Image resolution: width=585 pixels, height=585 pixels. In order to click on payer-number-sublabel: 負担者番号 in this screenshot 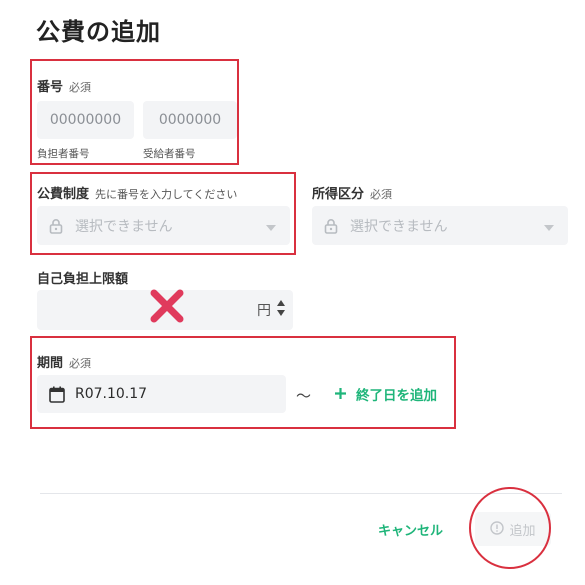, I will do `click(63, 154)`.